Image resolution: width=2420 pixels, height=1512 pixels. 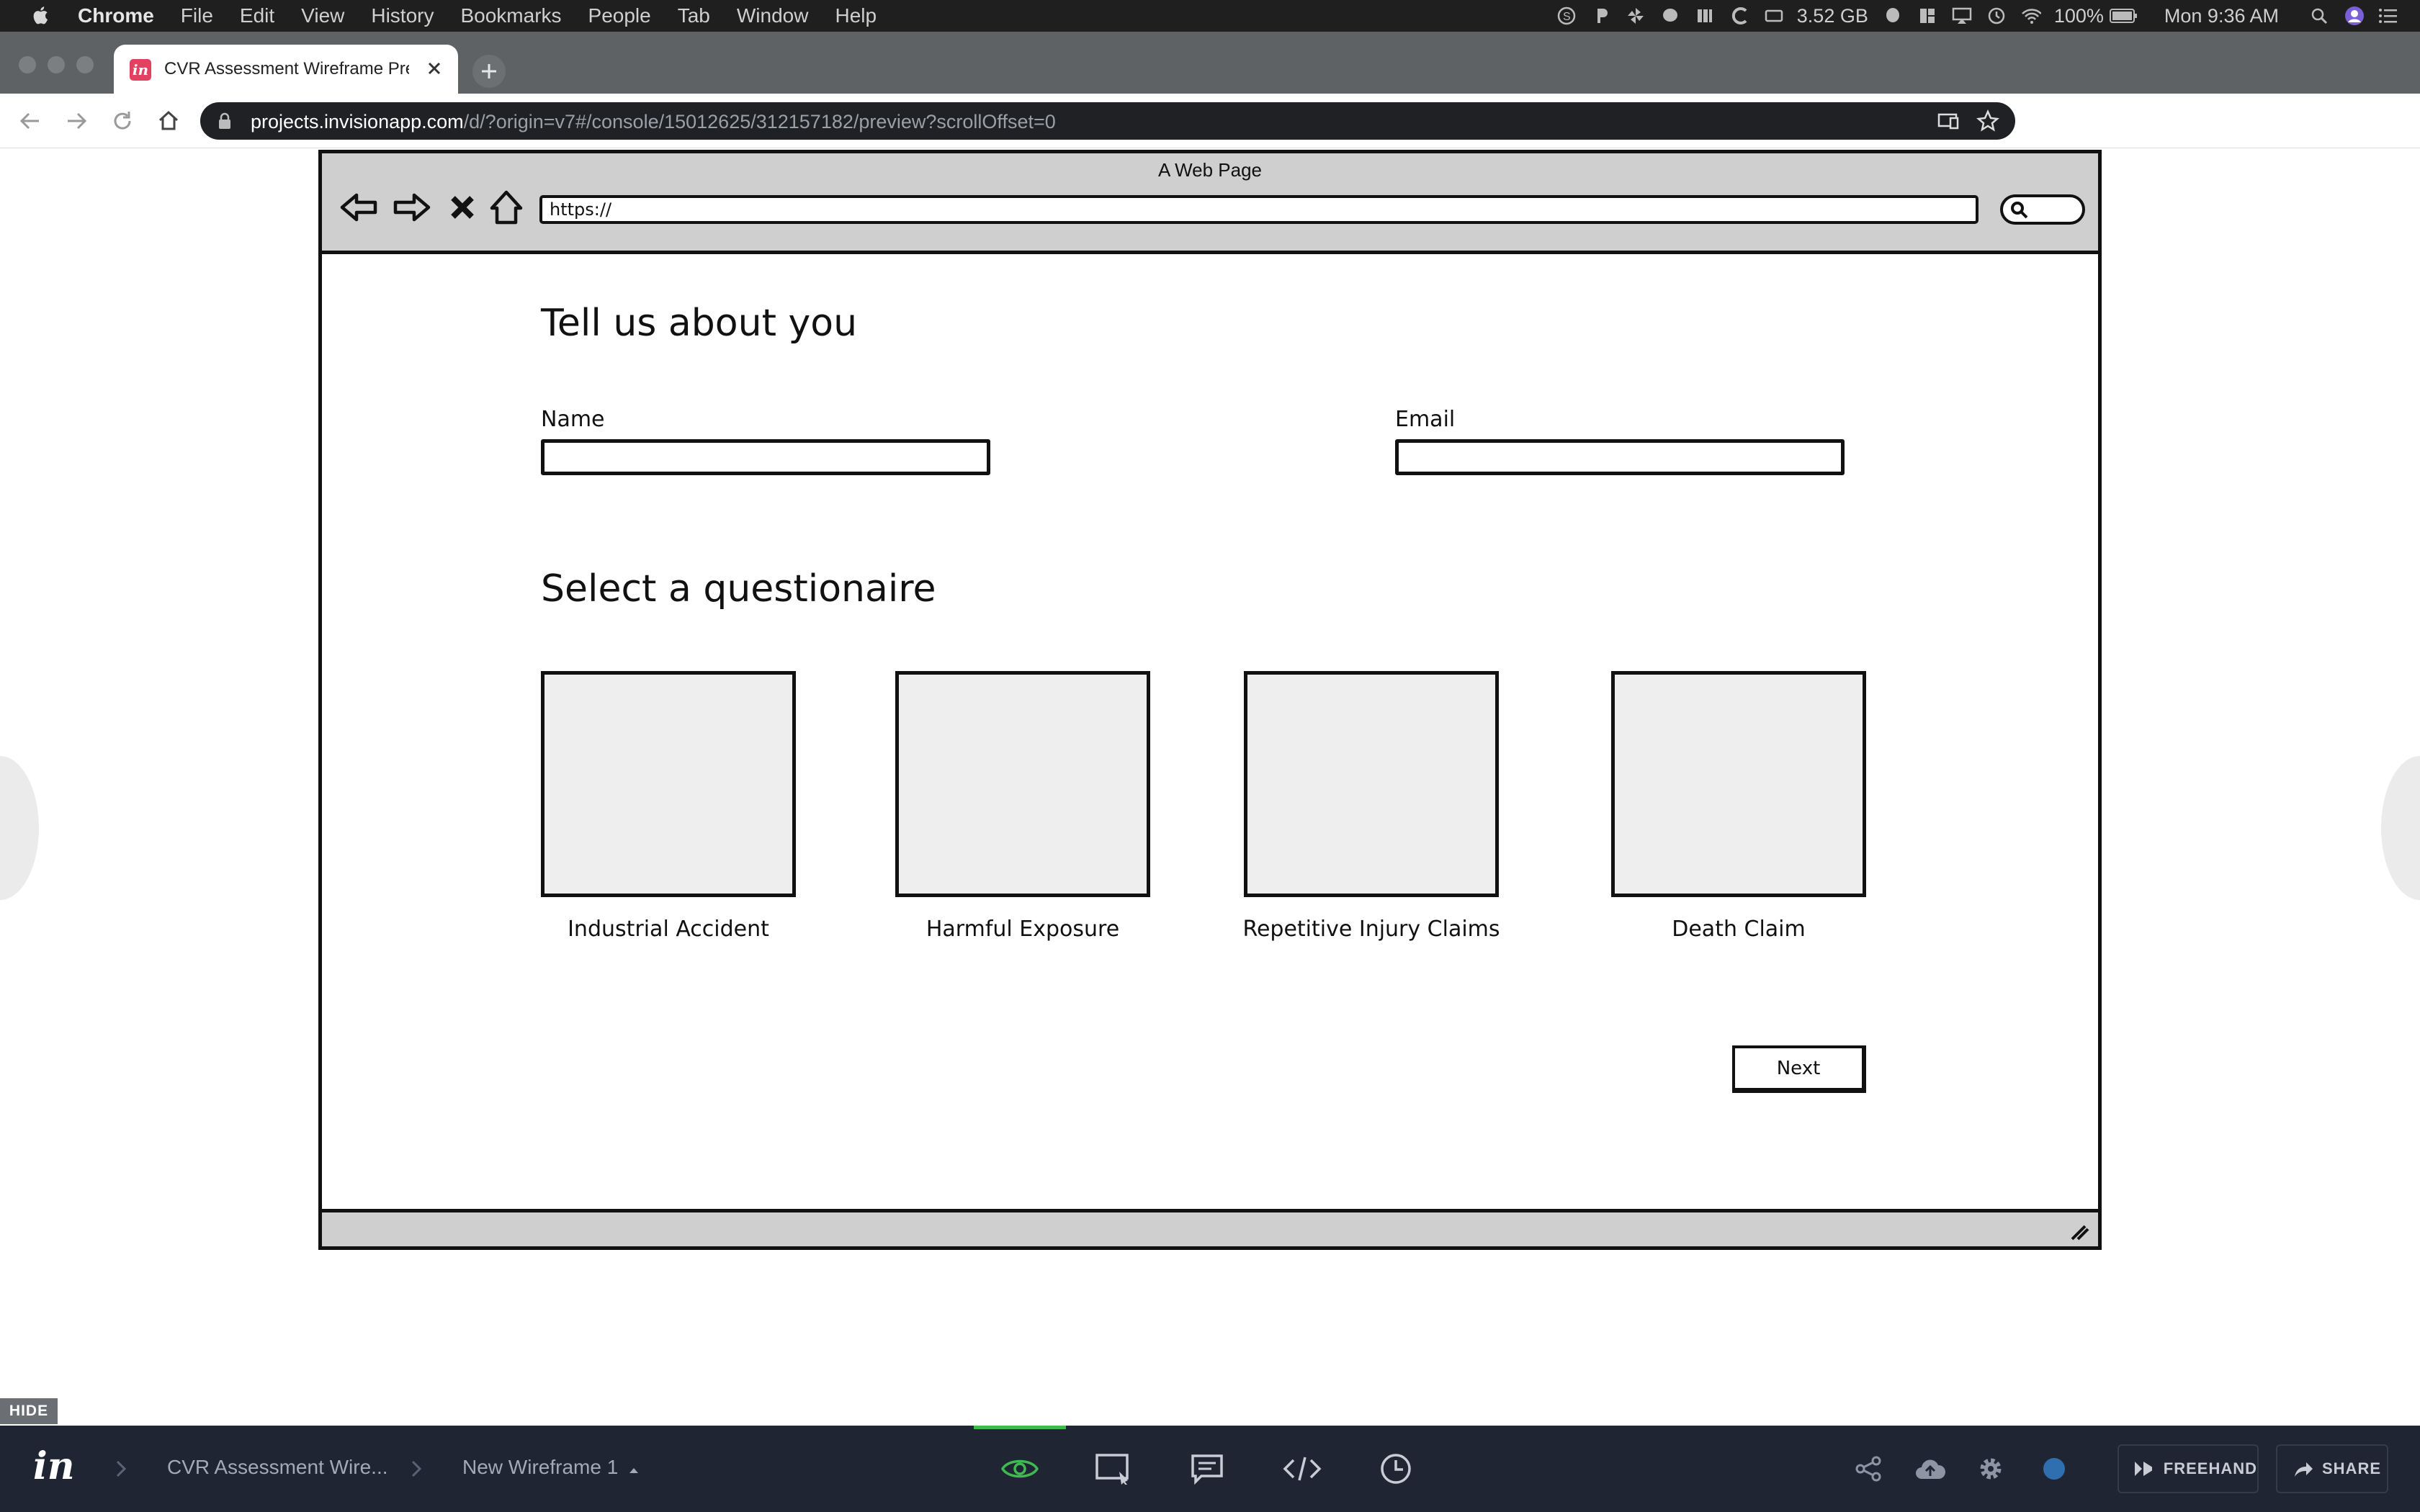 I want to click on wireframe-forward-icon, so click(x=411, y=207).